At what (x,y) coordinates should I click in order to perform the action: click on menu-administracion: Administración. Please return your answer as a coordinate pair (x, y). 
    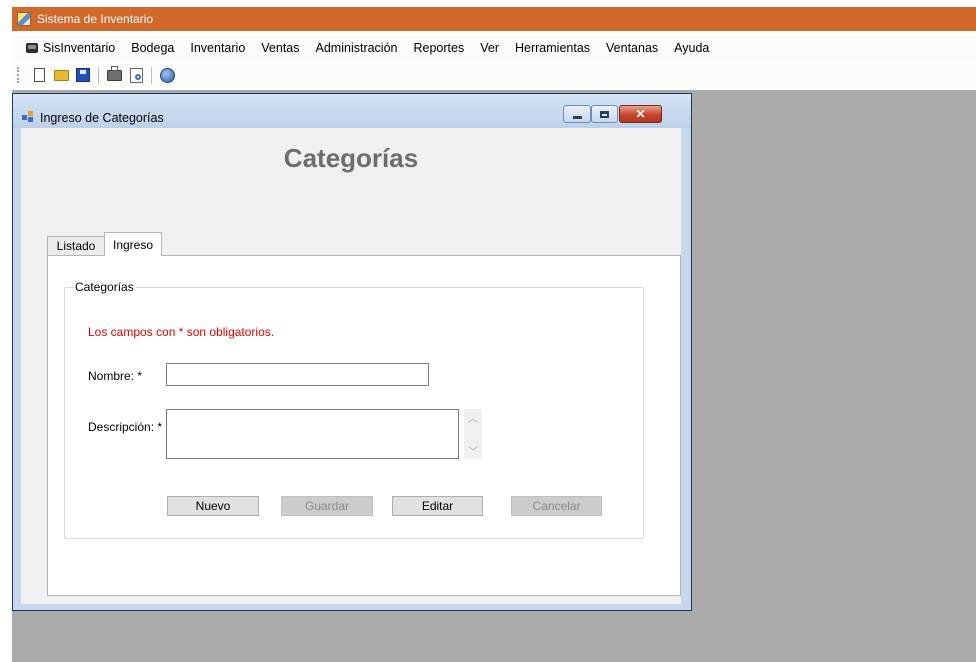
    Looking at the image, I should click on (357, 48).